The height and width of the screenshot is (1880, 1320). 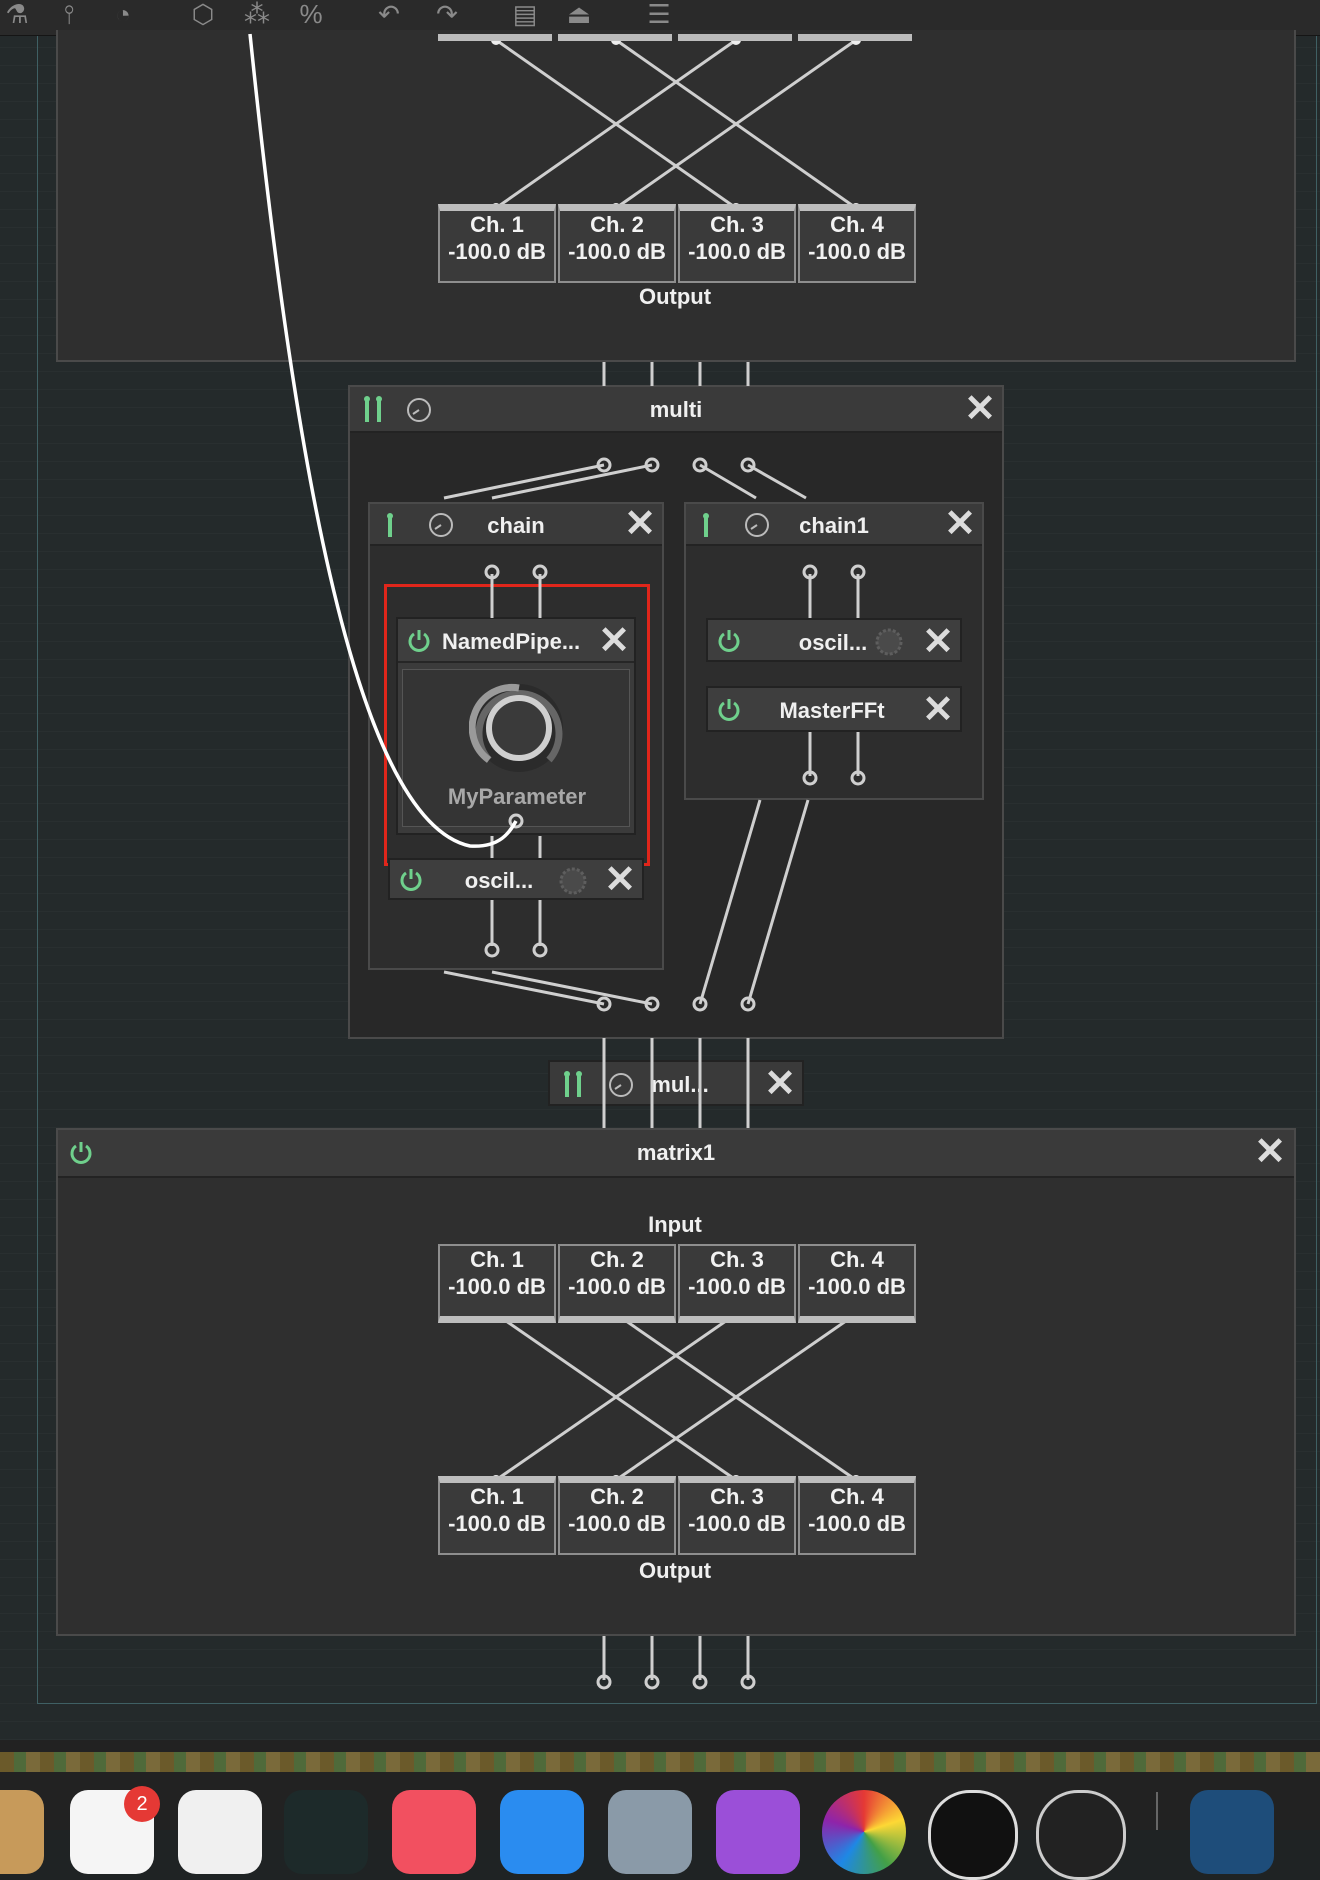 I want to click on matrix1-input-ch2: Ch. 2 -100.0 dB, so click(x=617, y=1283).